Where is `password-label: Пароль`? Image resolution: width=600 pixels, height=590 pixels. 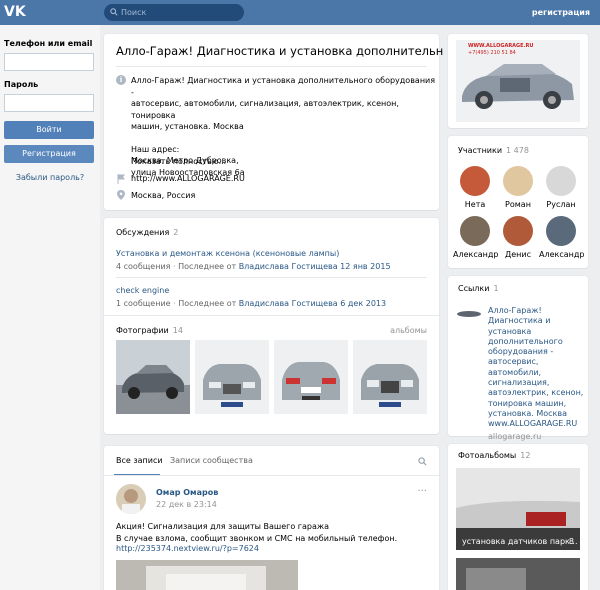 password-label: Пароль is located at coordinates (21, 84).